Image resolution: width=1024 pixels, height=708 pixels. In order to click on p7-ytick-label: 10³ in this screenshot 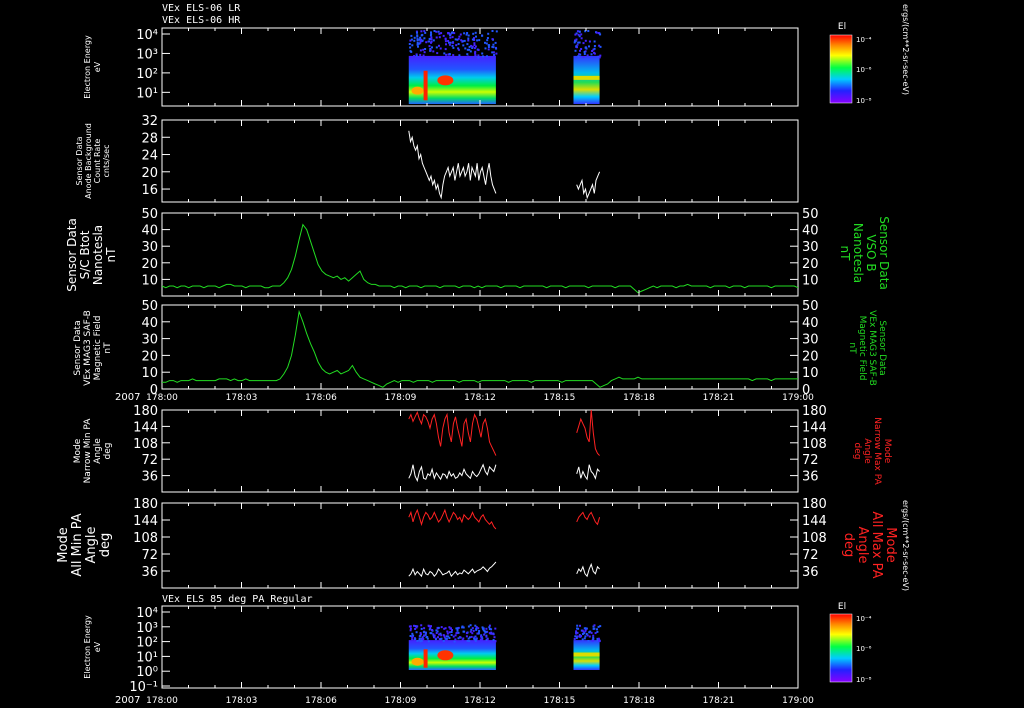, I will do `click(147, 628)`.